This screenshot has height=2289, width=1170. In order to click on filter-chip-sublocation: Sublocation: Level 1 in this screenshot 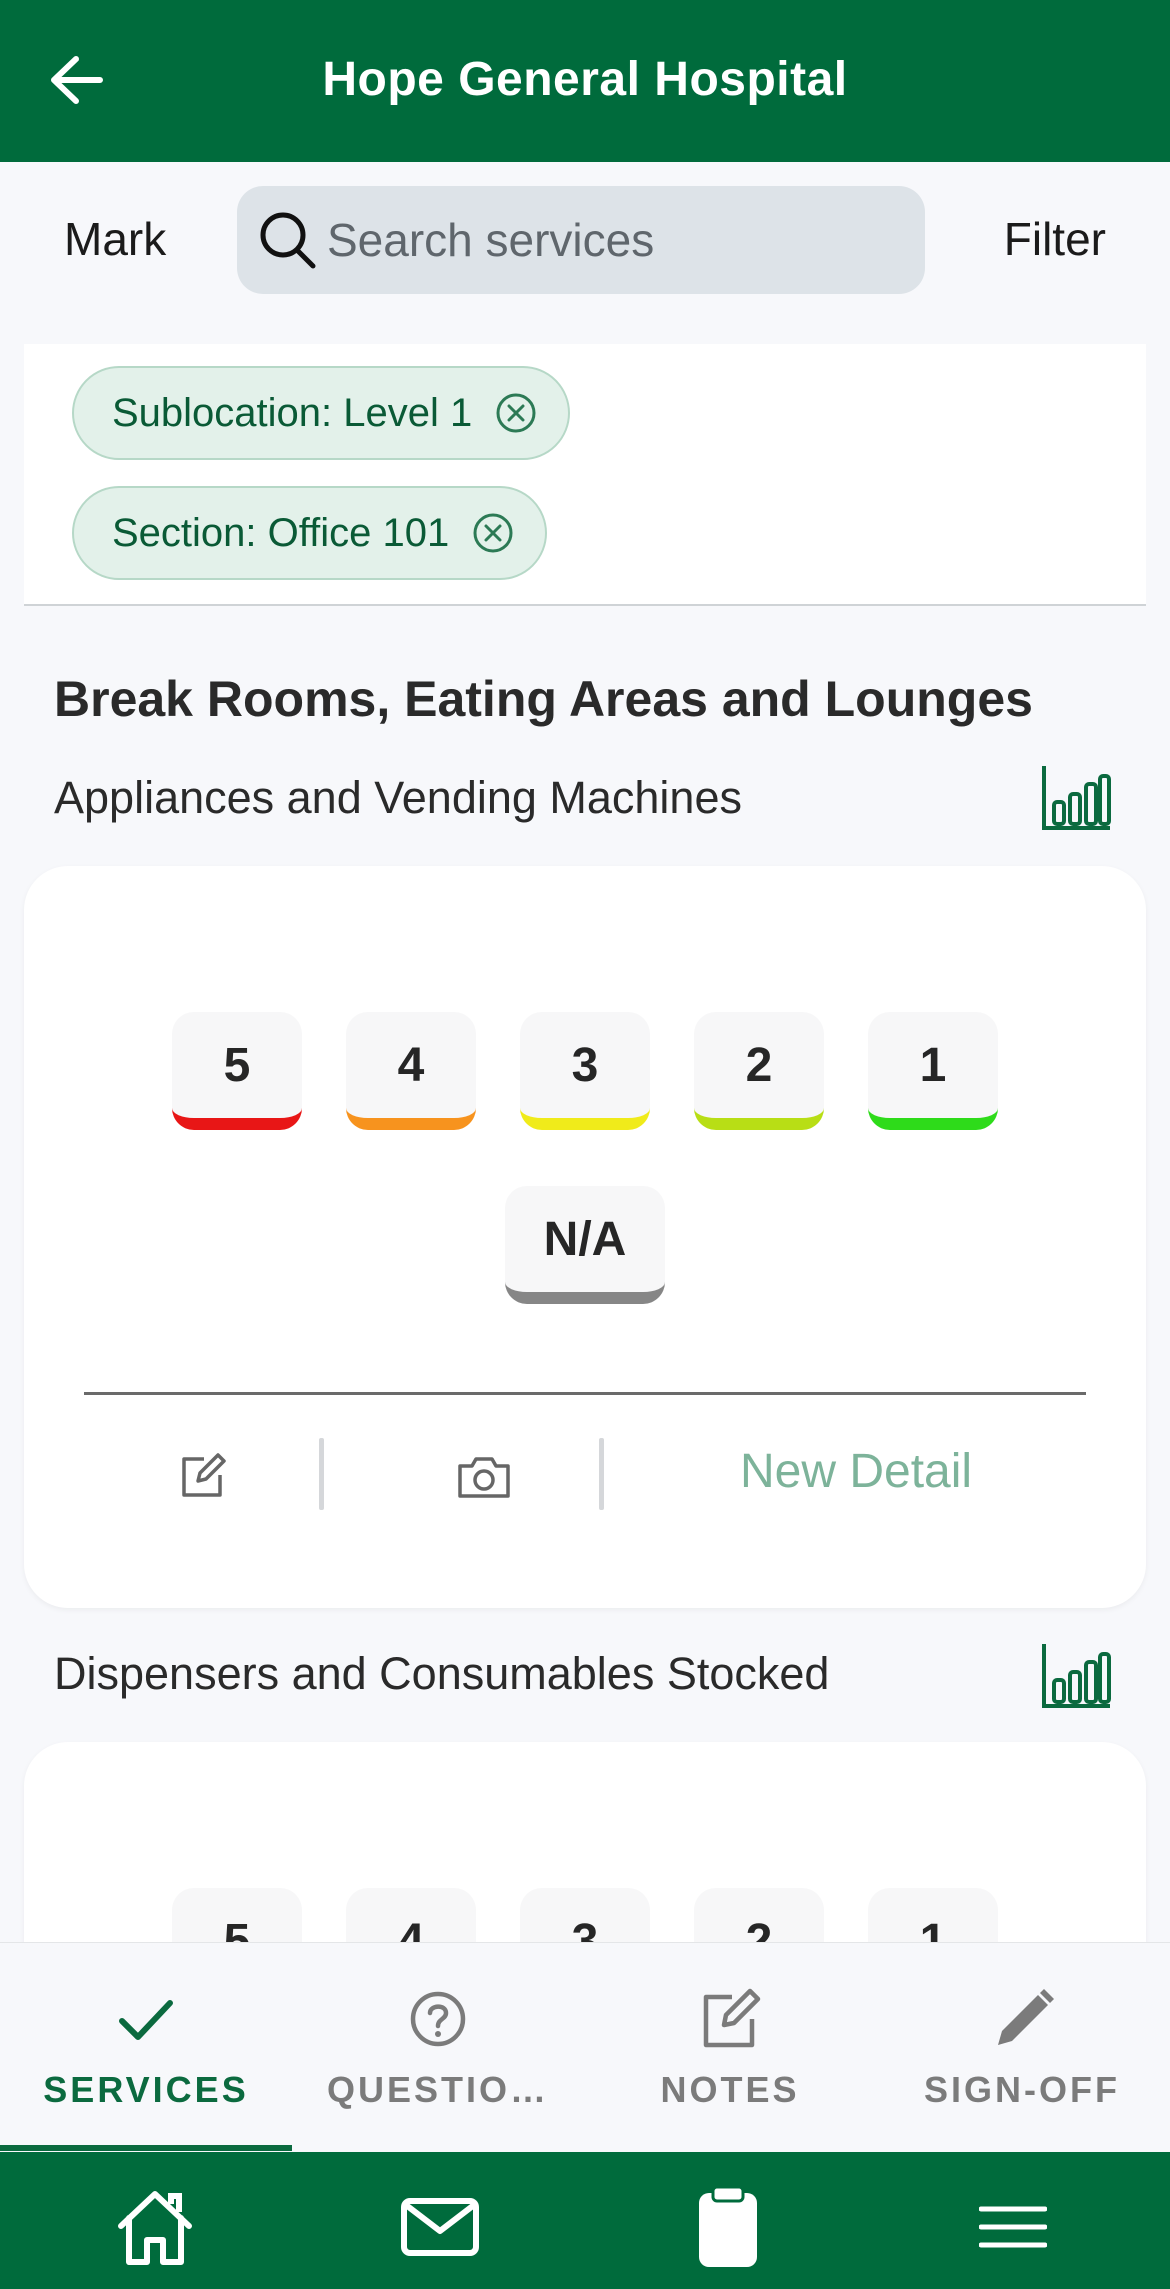, I will do `click(321, 413)`.